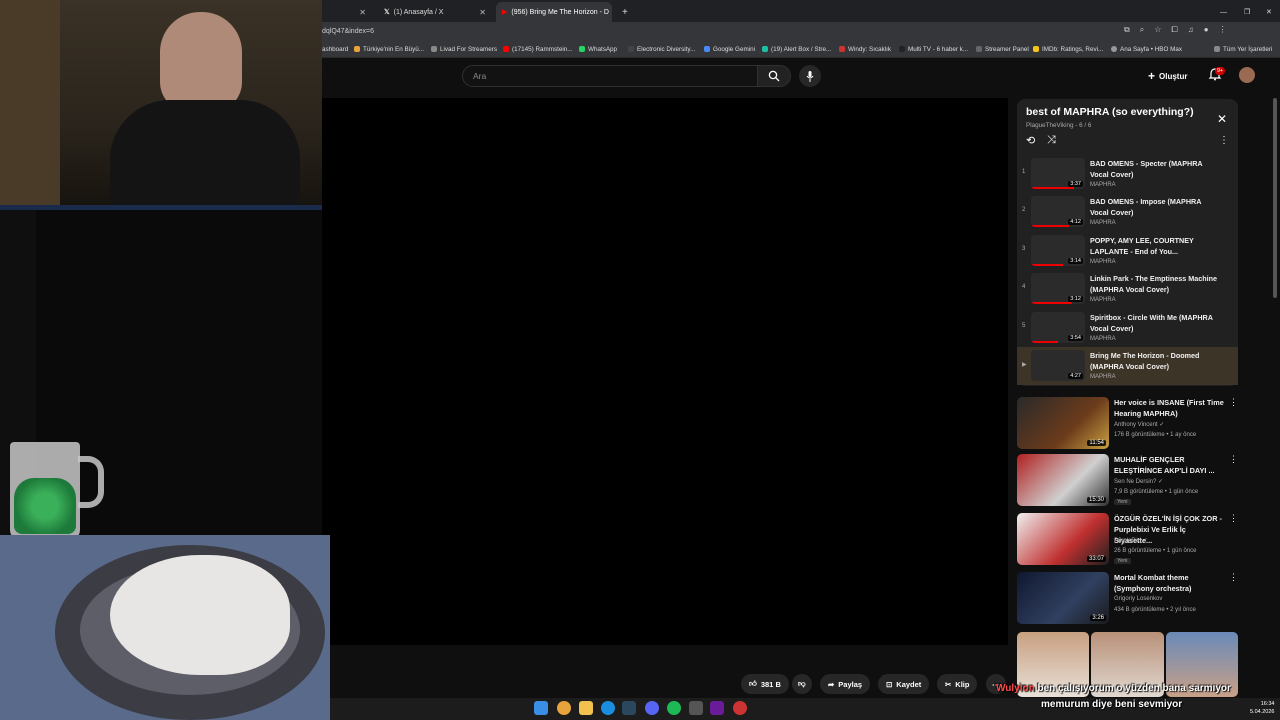 This screenshot has width=1280, height=720. What do you see at coordinates (1247, 75) in the screenshot?
I see `account-avatar` at bounding box center [1247, 75].